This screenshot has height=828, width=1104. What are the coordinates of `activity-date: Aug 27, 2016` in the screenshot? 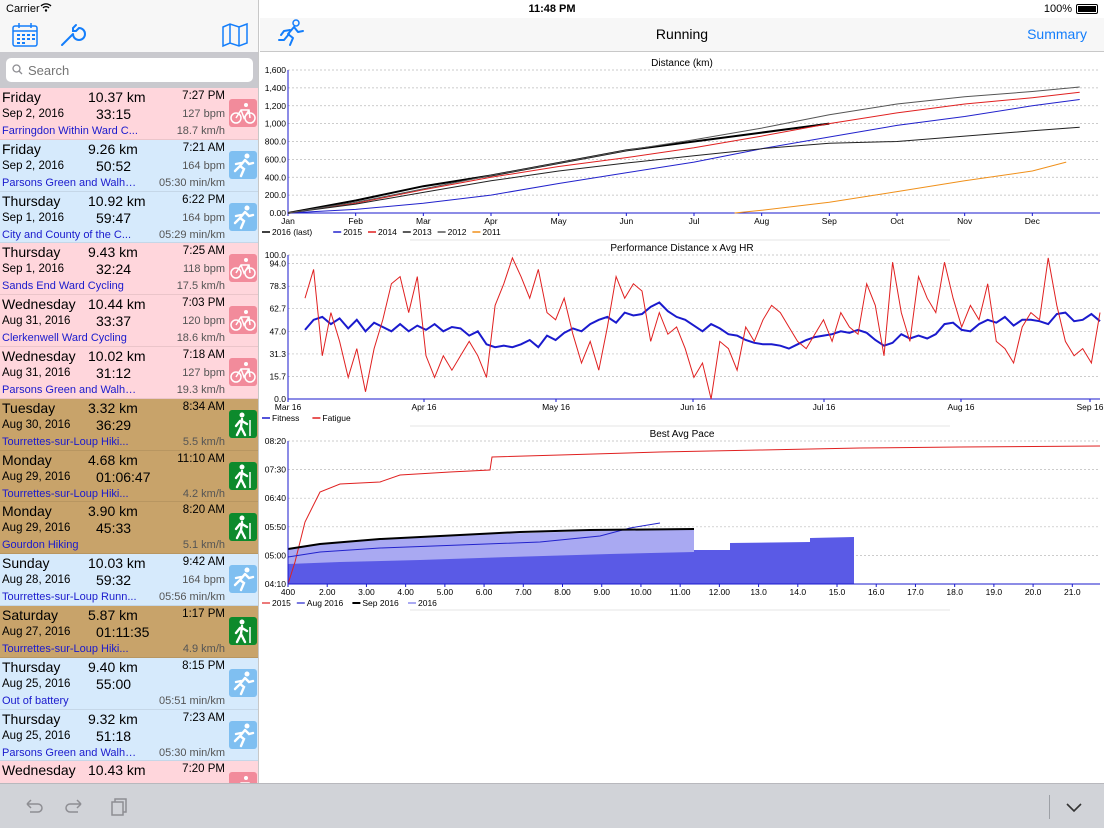 It's located at (36, 631).